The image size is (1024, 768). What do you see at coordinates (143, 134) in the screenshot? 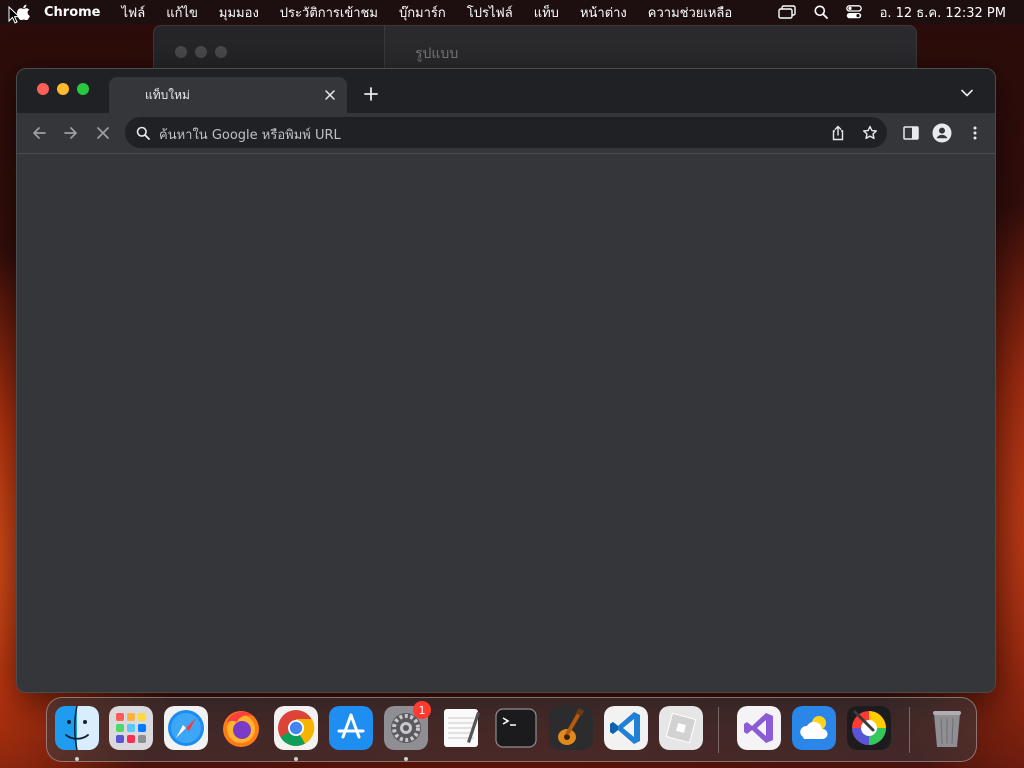
I see `search-icon` at bounding box center [143, 134].